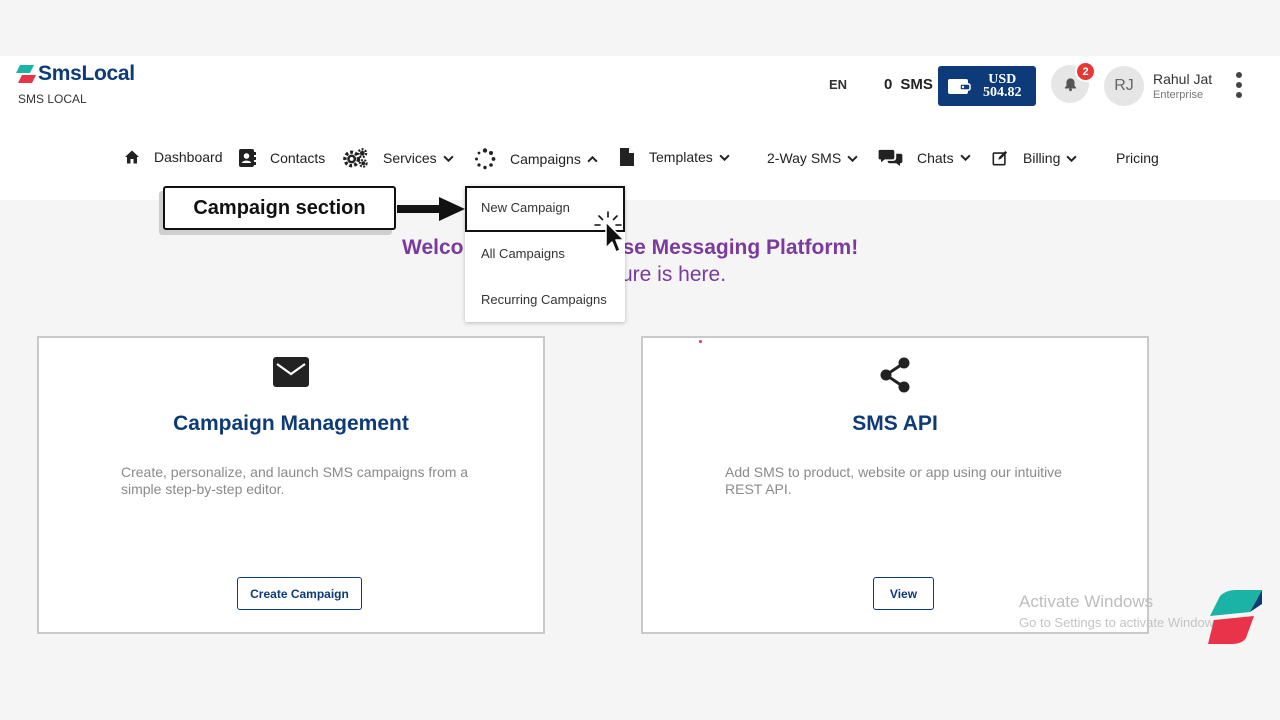 The image size is (1280, 720). I want to click on wallet-amount: 504.82, so click(1002, 92).